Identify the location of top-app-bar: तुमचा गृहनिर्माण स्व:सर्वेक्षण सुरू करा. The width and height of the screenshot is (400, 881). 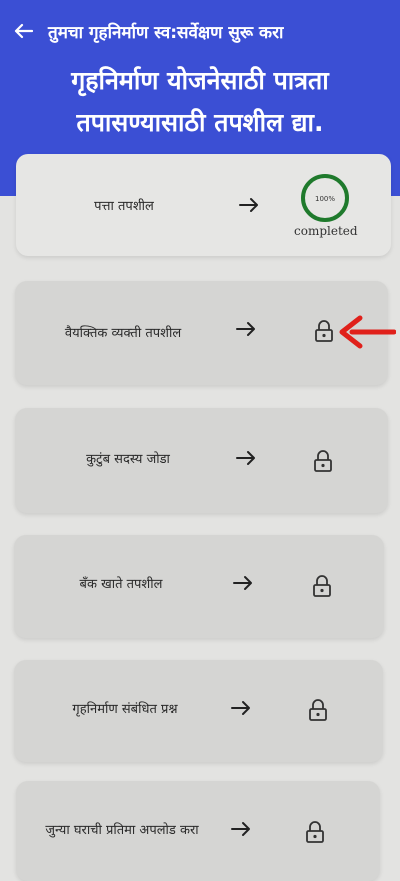
(200, 31).